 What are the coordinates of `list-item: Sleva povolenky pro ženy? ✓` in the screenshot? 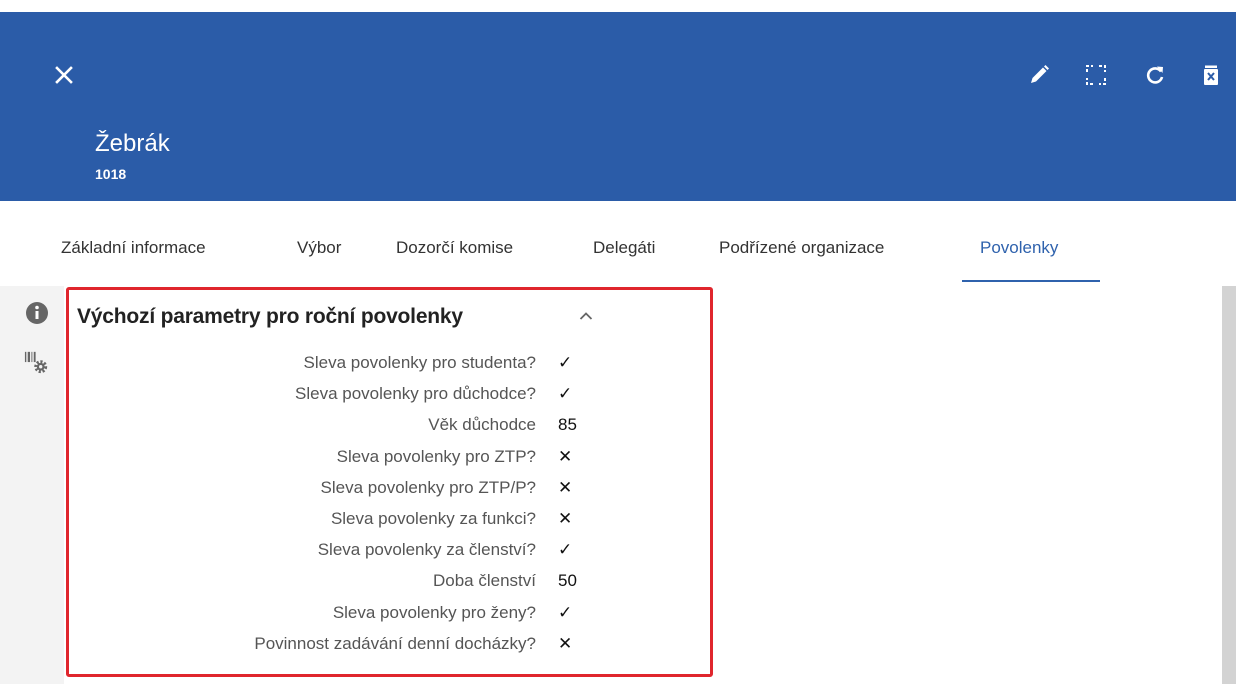 It's located at (389, 612).